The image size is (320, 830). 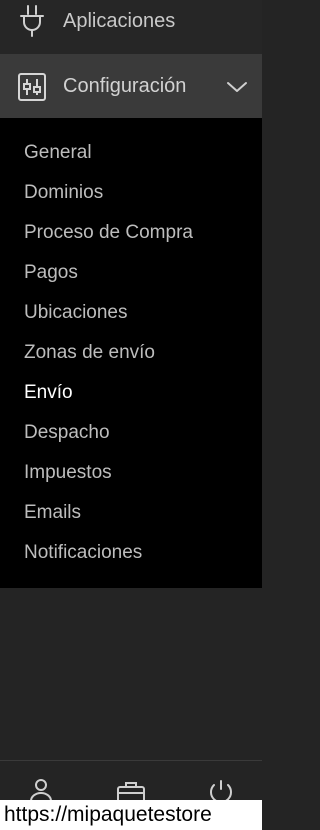 What do you see at coordinates (125, 86) in the screenshot?
I see `nav-item-label: Configuración` at bounding box center [125, 86].